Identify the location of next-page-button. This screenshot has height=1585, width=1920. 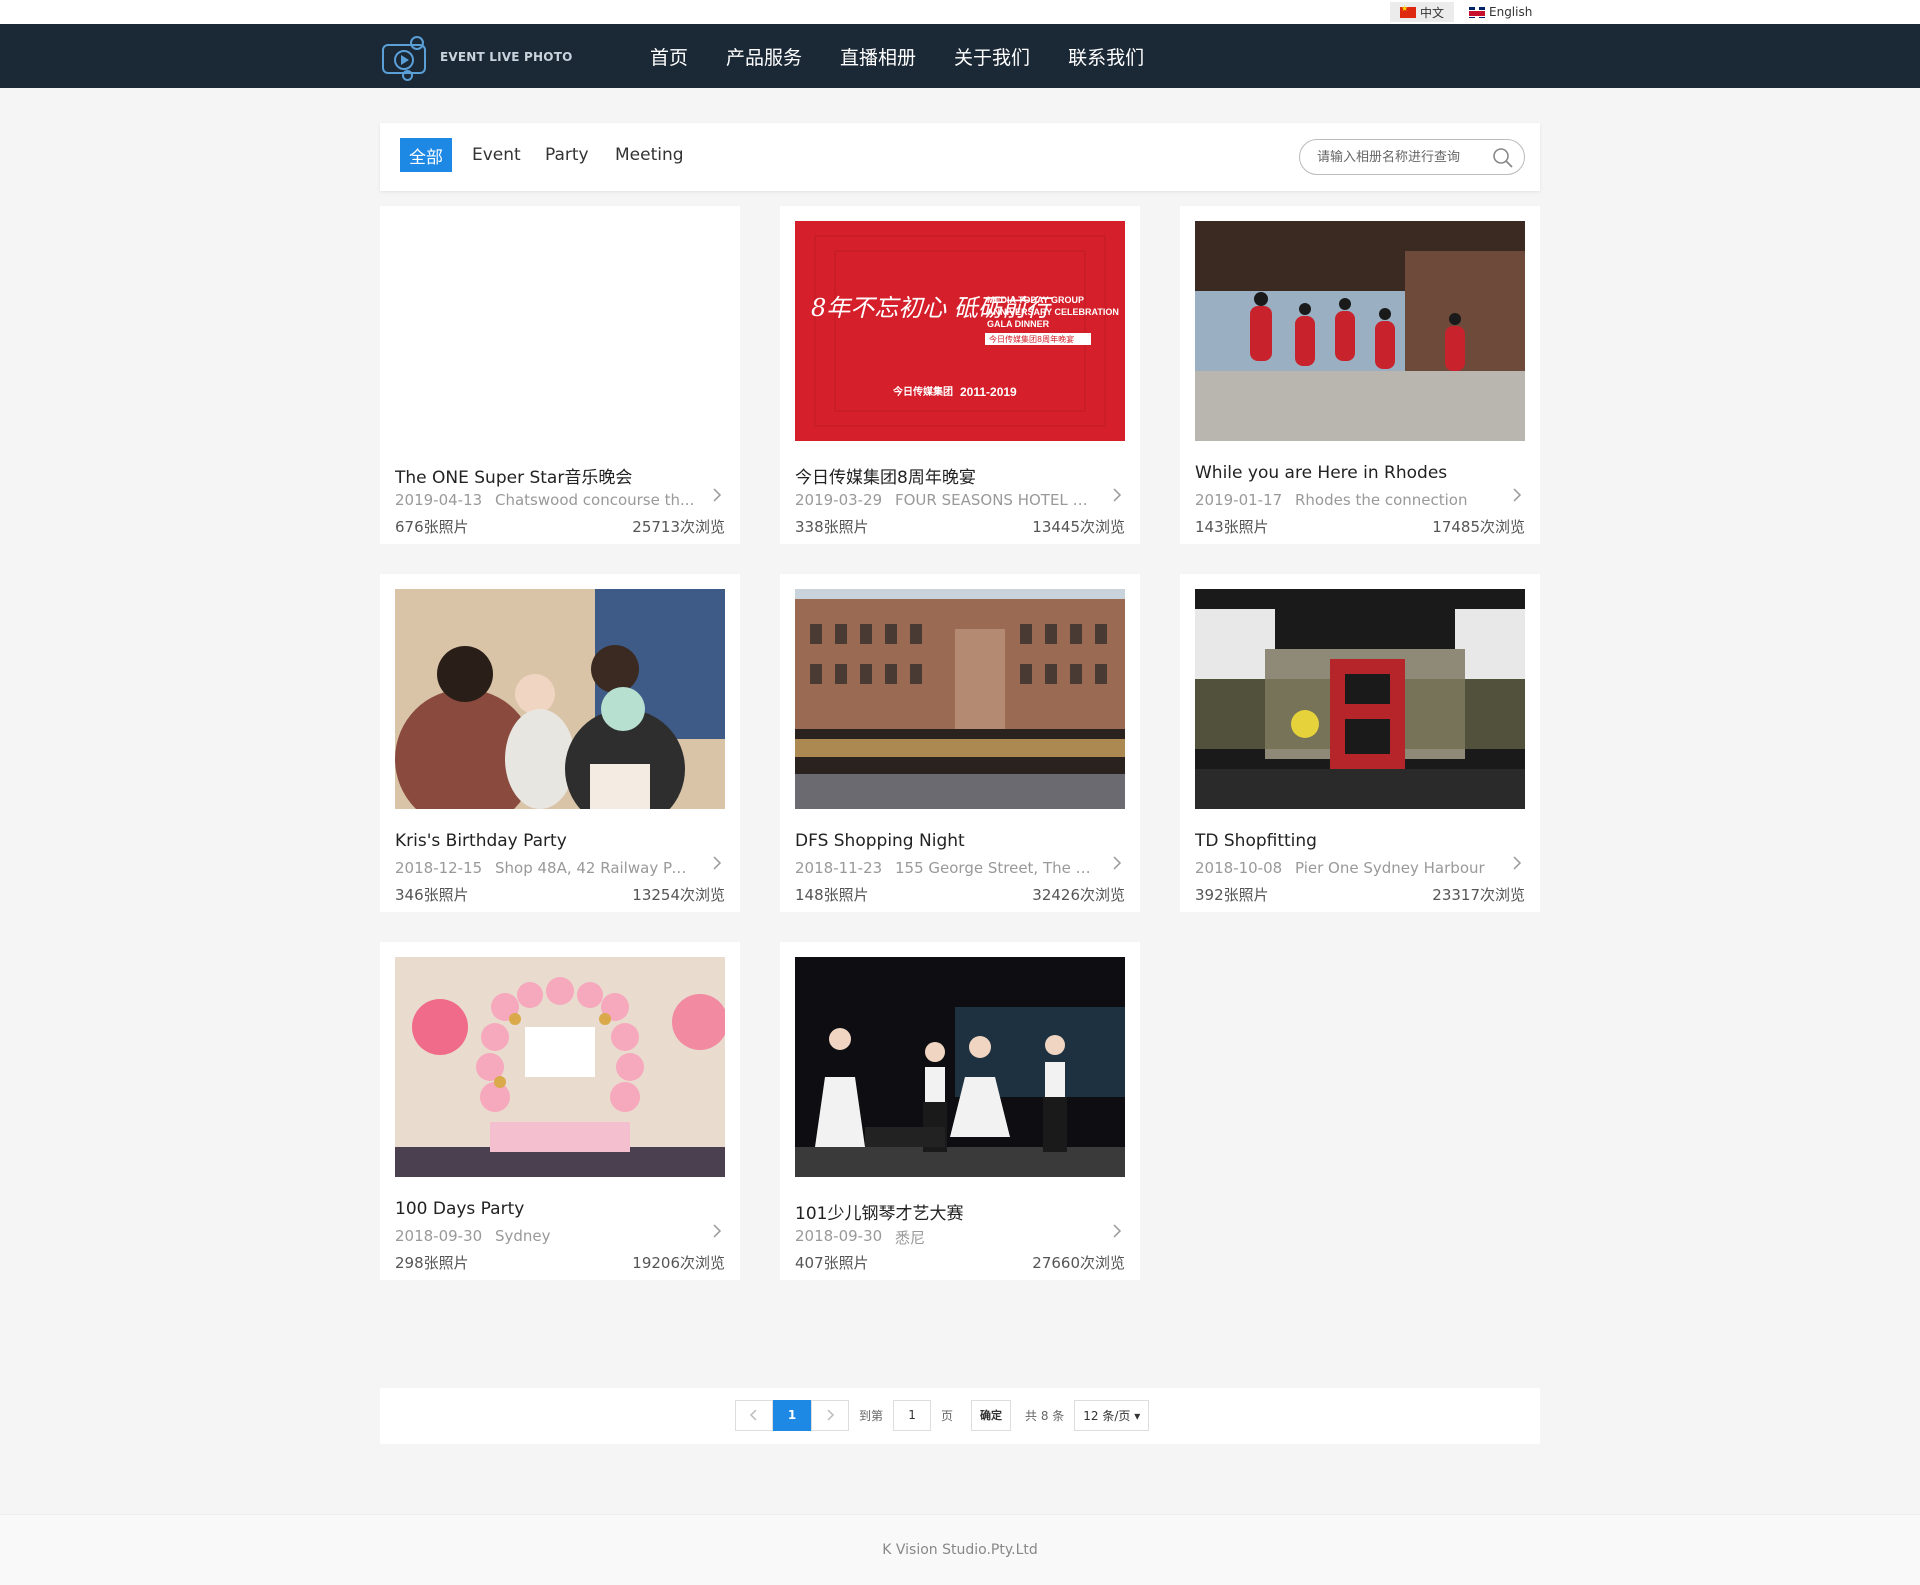
(830, 1415).